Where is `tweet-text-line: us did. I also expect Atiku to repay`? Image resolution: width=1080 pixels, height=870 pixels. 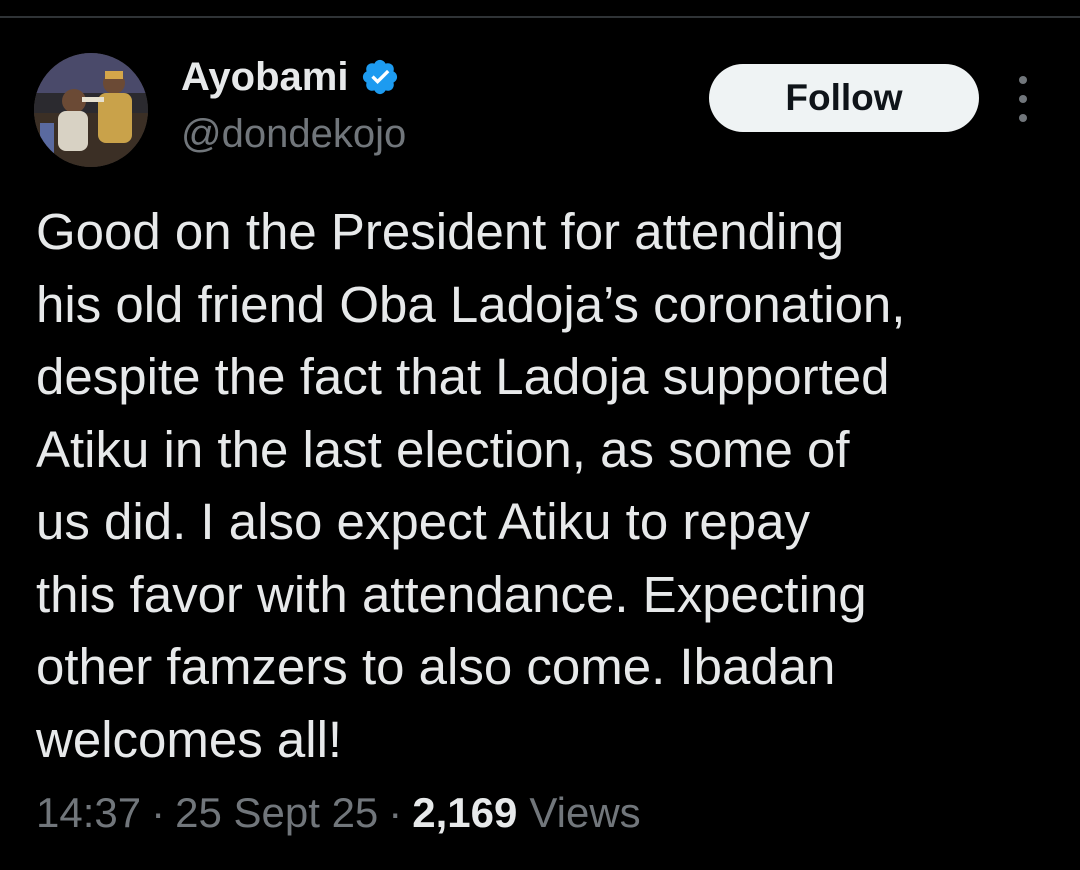
tweet-text-line: us did. I also expect Atiku to repay is located at coordinates (423, 521).